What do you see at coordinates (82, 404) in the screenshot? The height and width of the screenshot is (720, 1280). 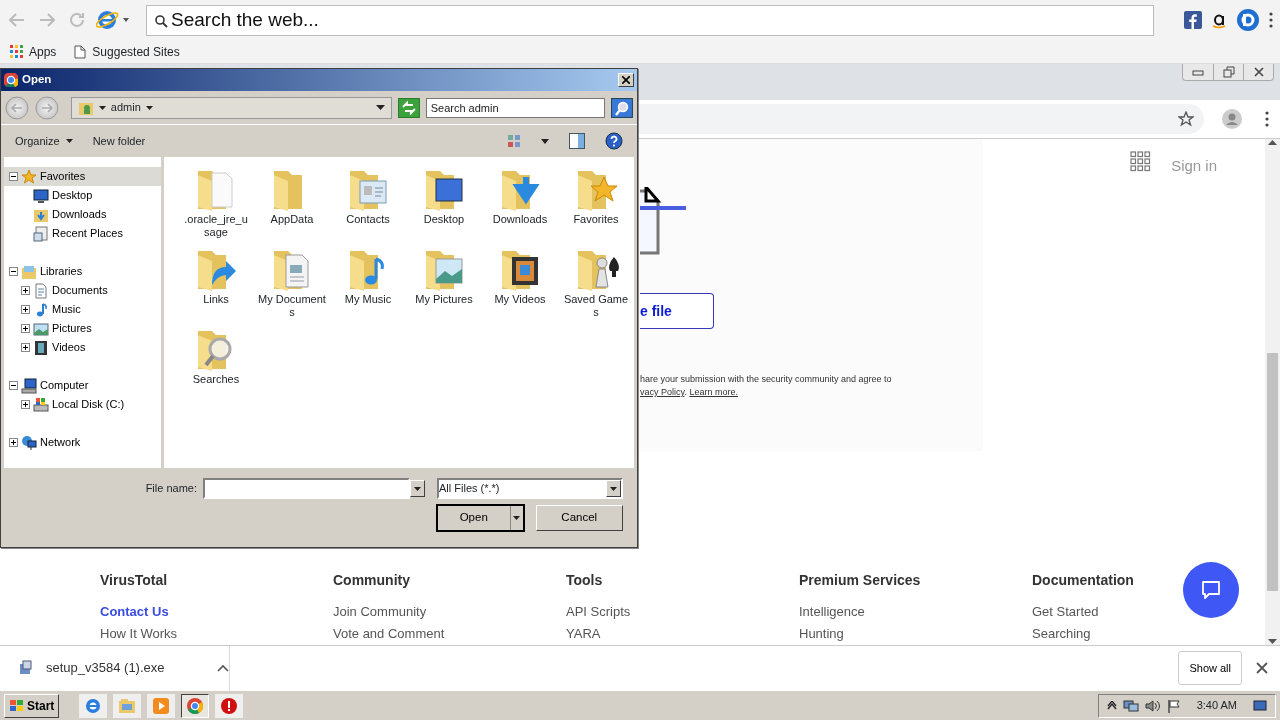 I see `tree-item: Local Disk (C:)` at bounding box center [82, 404].